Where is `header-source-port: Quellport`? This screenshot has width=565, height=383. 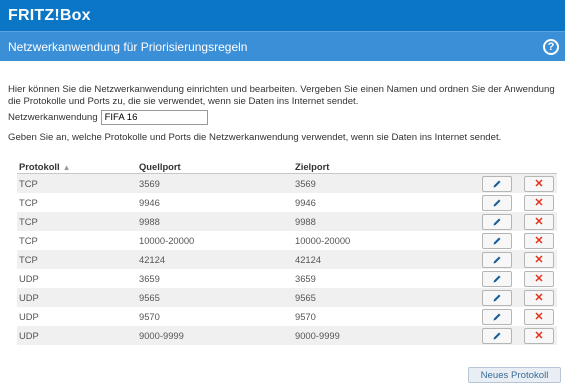
header-source-port: Quellport is located at coordinates (215, 166).